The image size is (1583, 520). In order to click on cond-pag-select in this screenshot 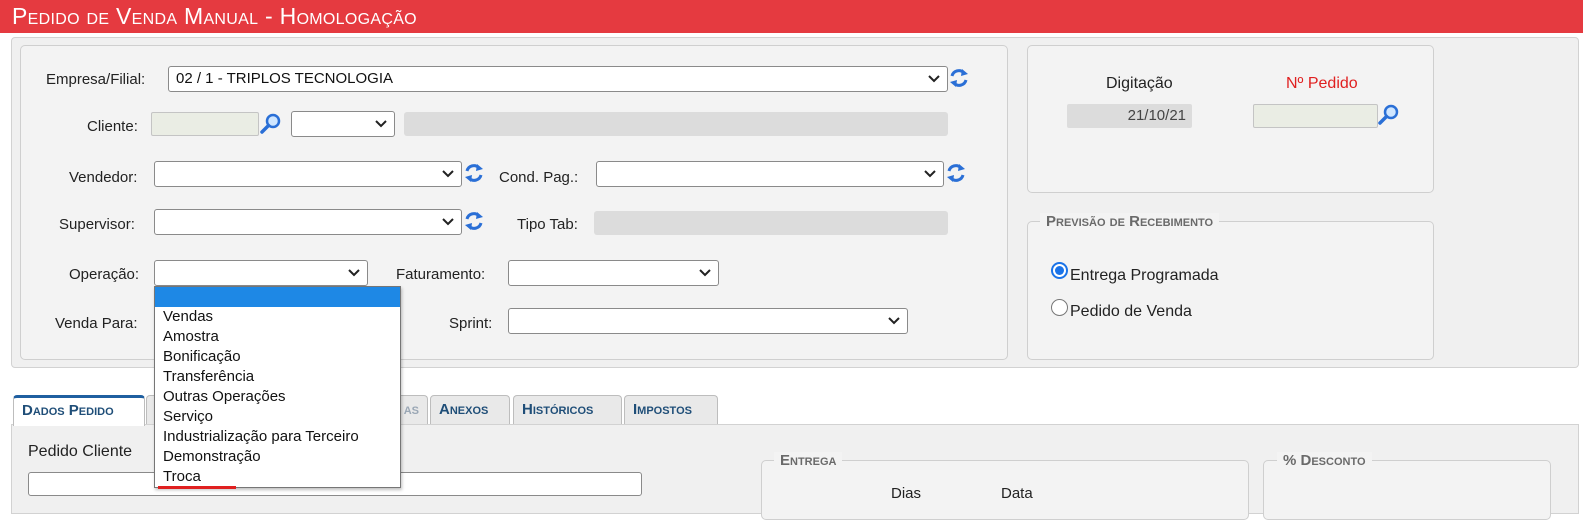, I will do `click(770, 174)`.